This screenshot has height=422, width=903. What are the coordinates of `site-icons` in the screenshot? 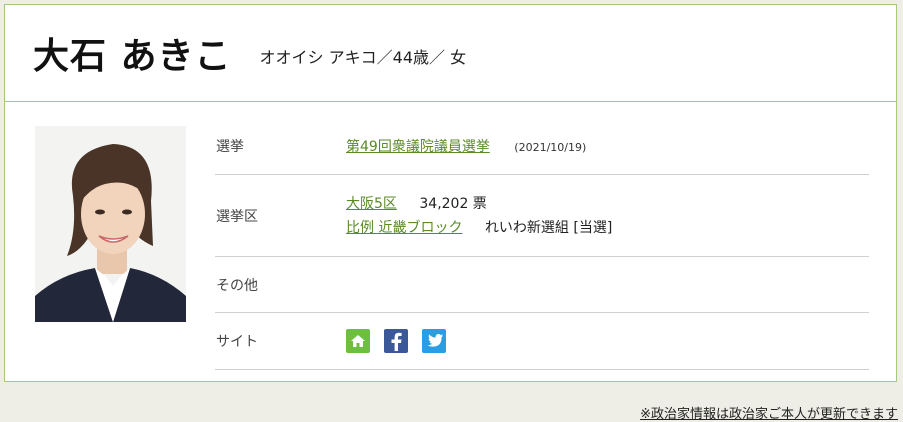 It's located at (396, 341).